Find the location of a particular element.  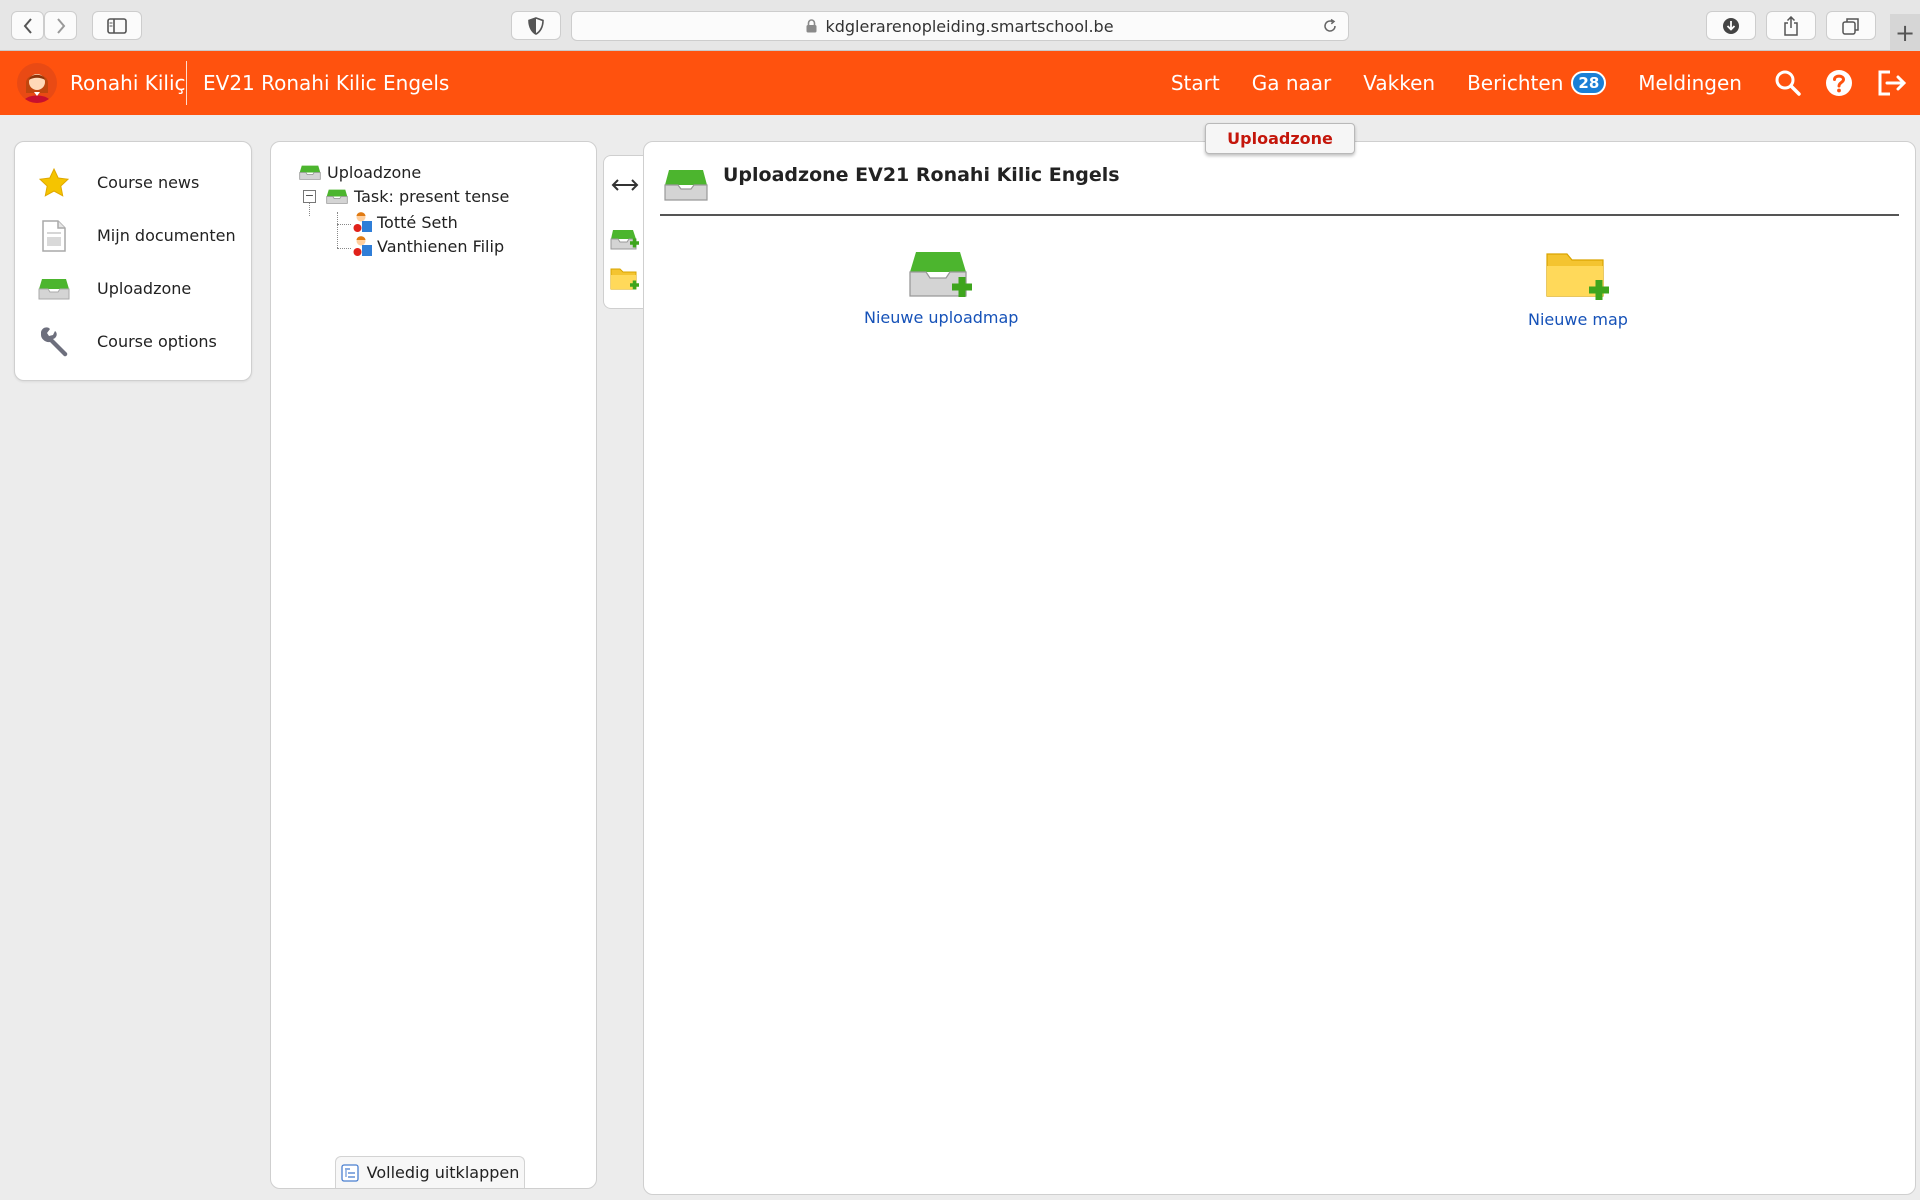

tree-node-uploadzone: Uploadzone is located at coordinates (360, 172).